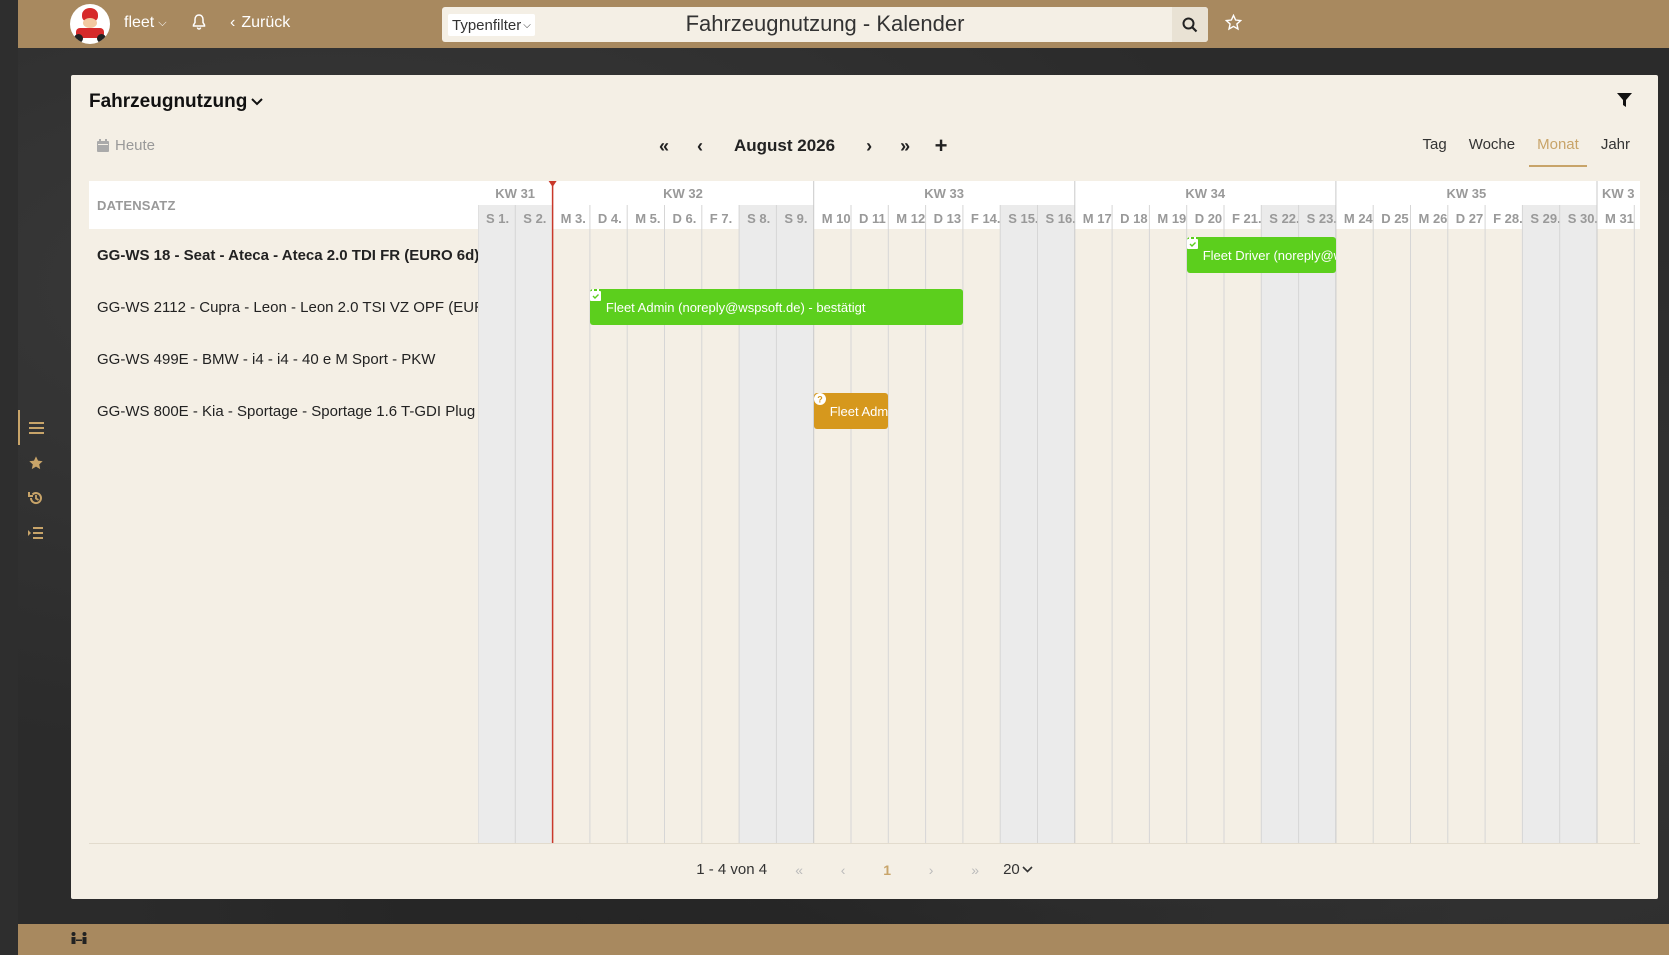 This screenshot has width=1669, height=955. Describe the element at coordinates (1011, 869) in the screenshot. I see `page-size-value: 20` at that location.